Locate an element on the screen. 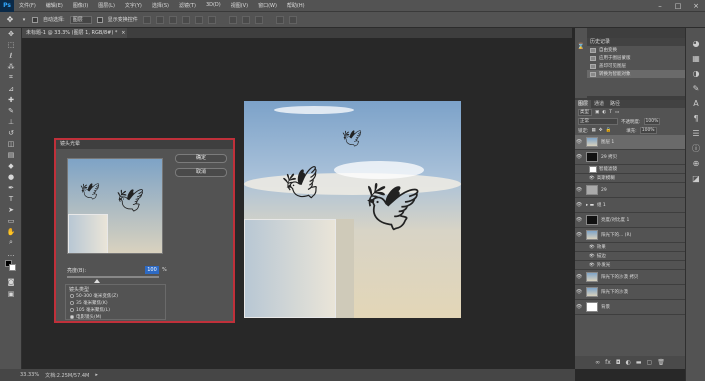  move-tool-icon: ✥ is located at coordinates (11, 33).